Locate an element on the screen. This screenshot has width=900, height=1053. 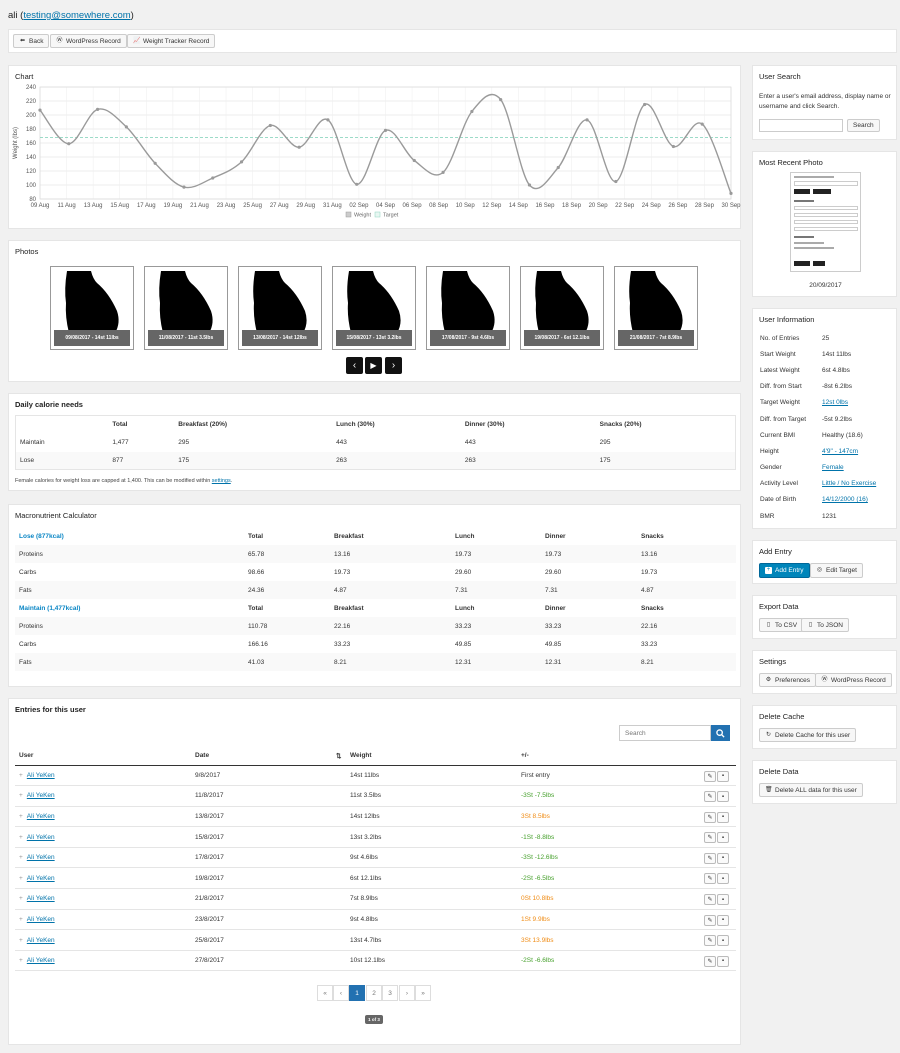
user-info-link: Little / No Exercise is located at coordinates (849, 483).